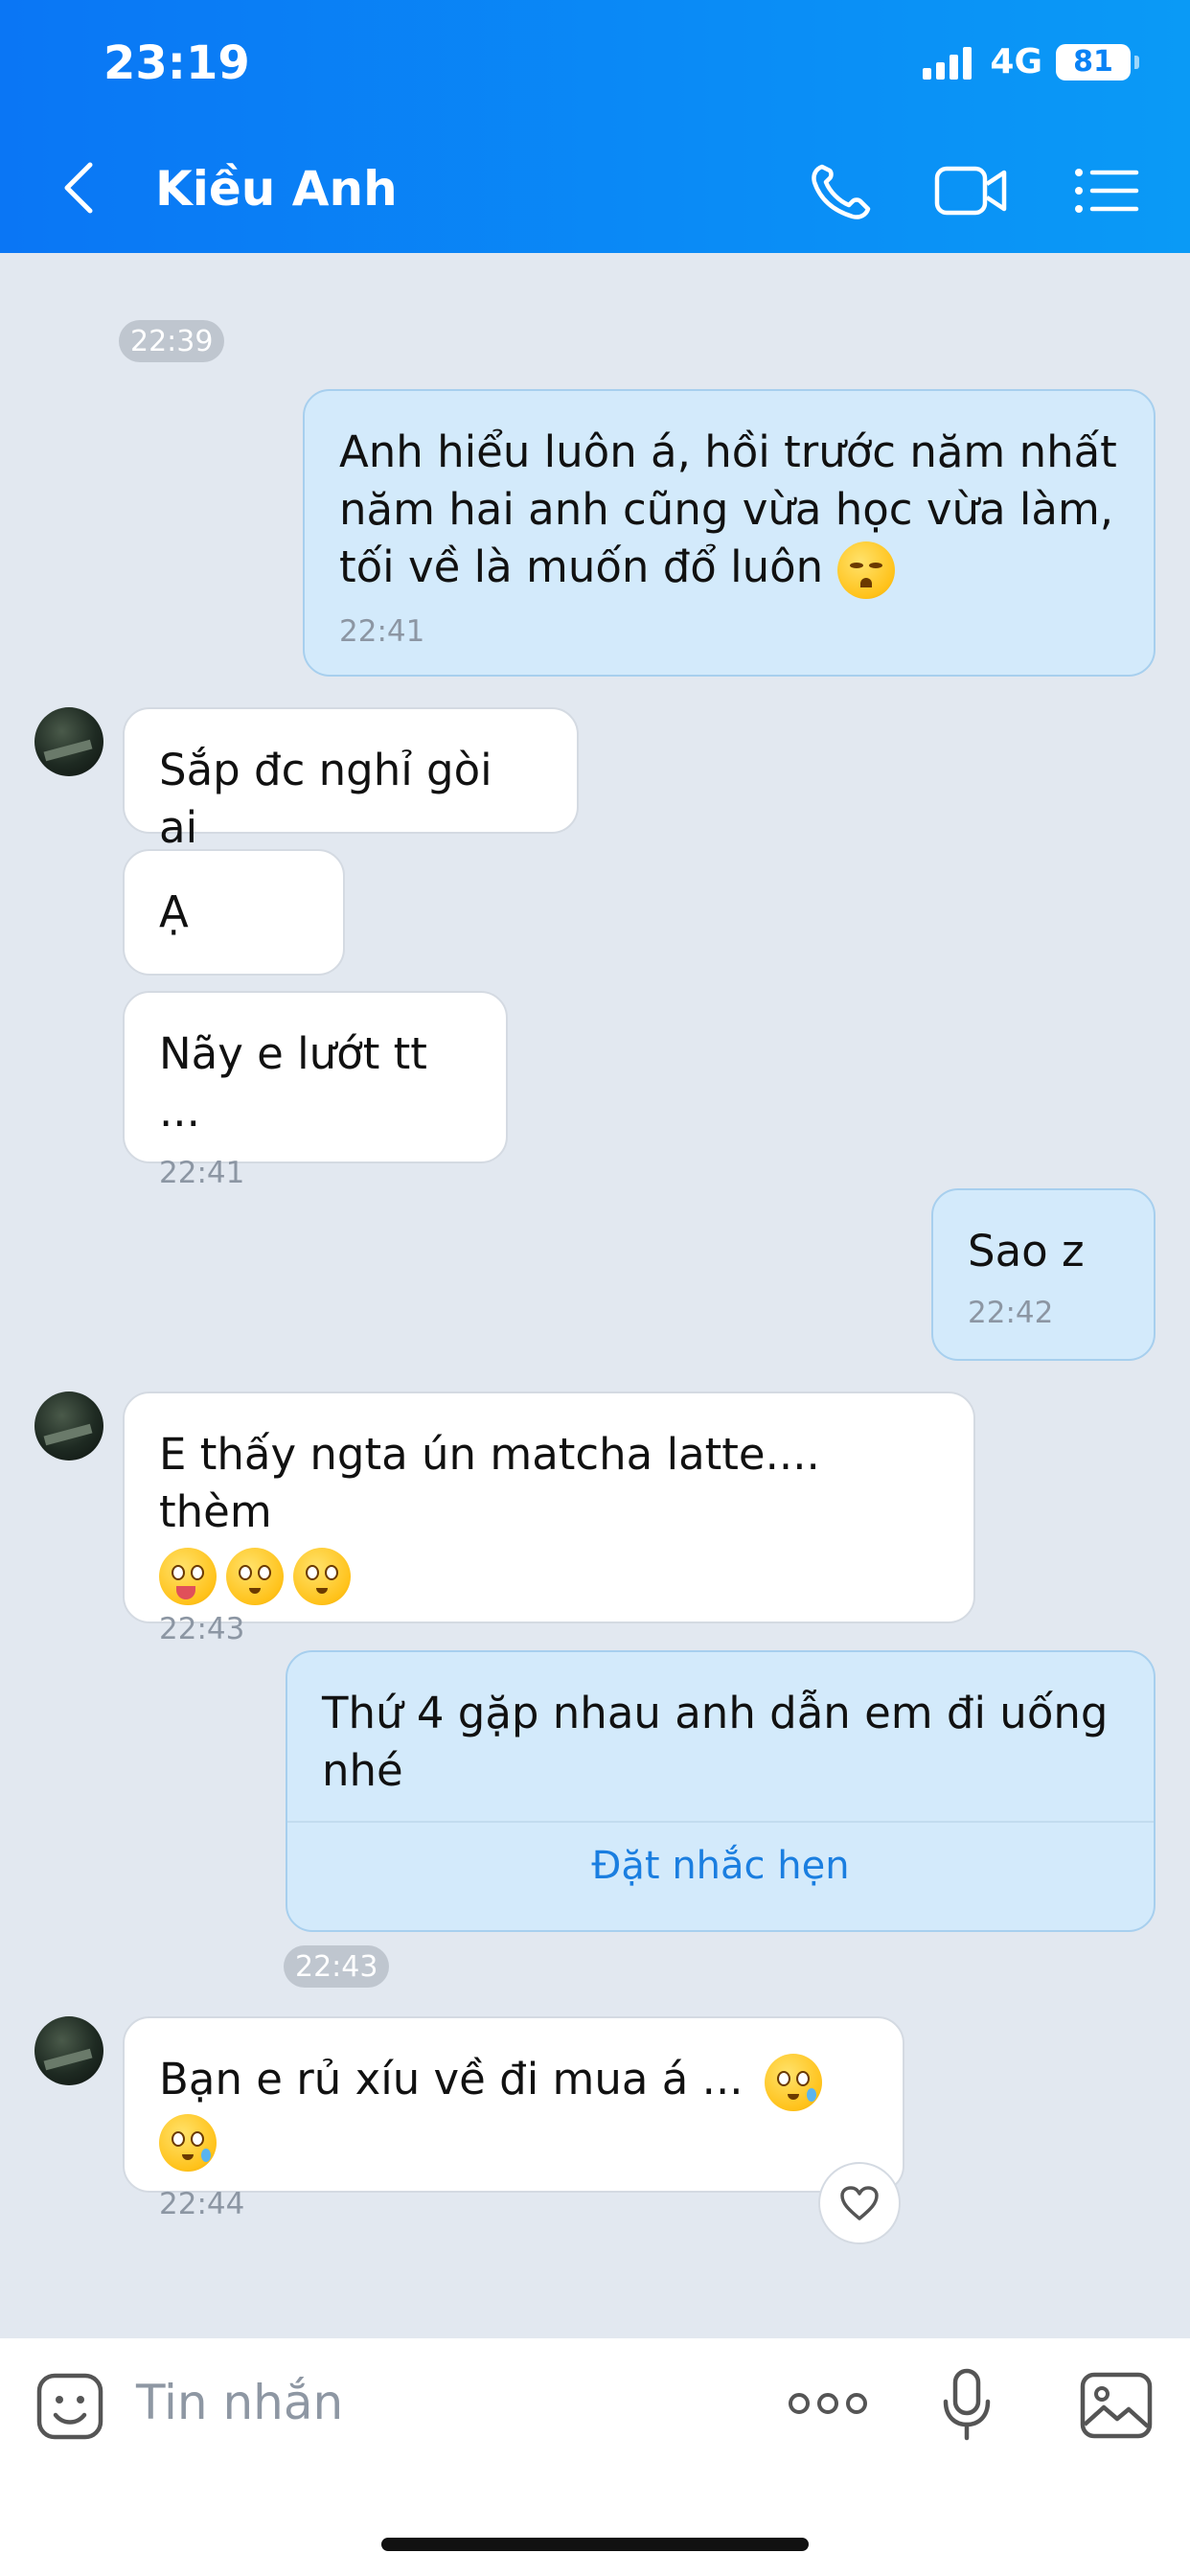 The height and width of the screenshot is (2576, 1190). Describe the element at coordinates (326, 799) in the screenshot. I see `message-text: Sắp đc nghỉ gòi ai` at that location.